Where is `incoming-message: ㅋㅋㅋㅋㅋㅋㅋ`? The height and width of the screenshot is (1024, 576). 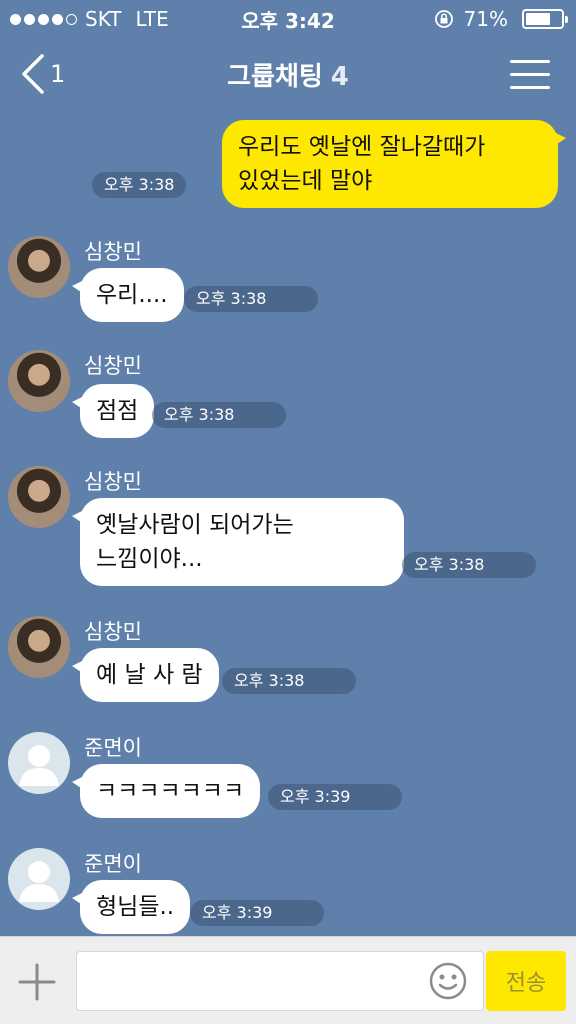 incoming-message: ㅋㅋㅋㅋㅋㅋㅋ is located at coordinates (166, 791).